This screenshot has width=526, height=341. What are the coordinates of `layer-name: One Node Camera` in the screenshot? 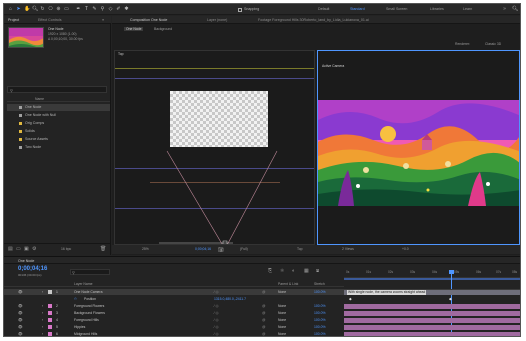 It's located at (88, 292).